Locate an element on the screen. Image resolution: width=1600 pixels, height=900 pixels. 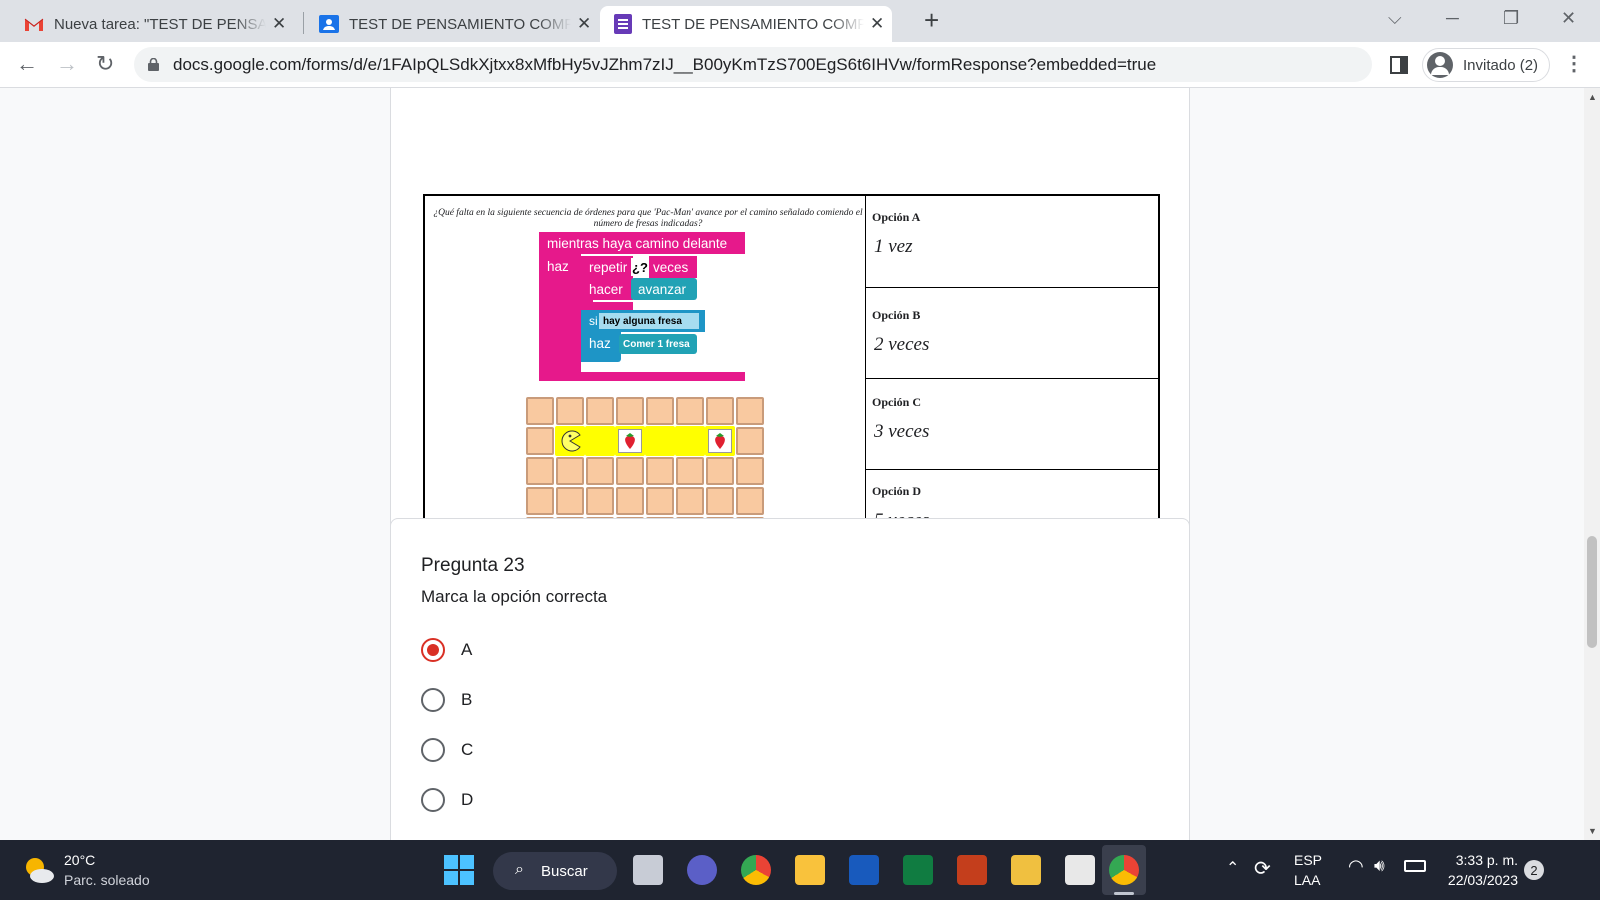
while-block: mientras haya camino delante is located at coordinates (642, 243).